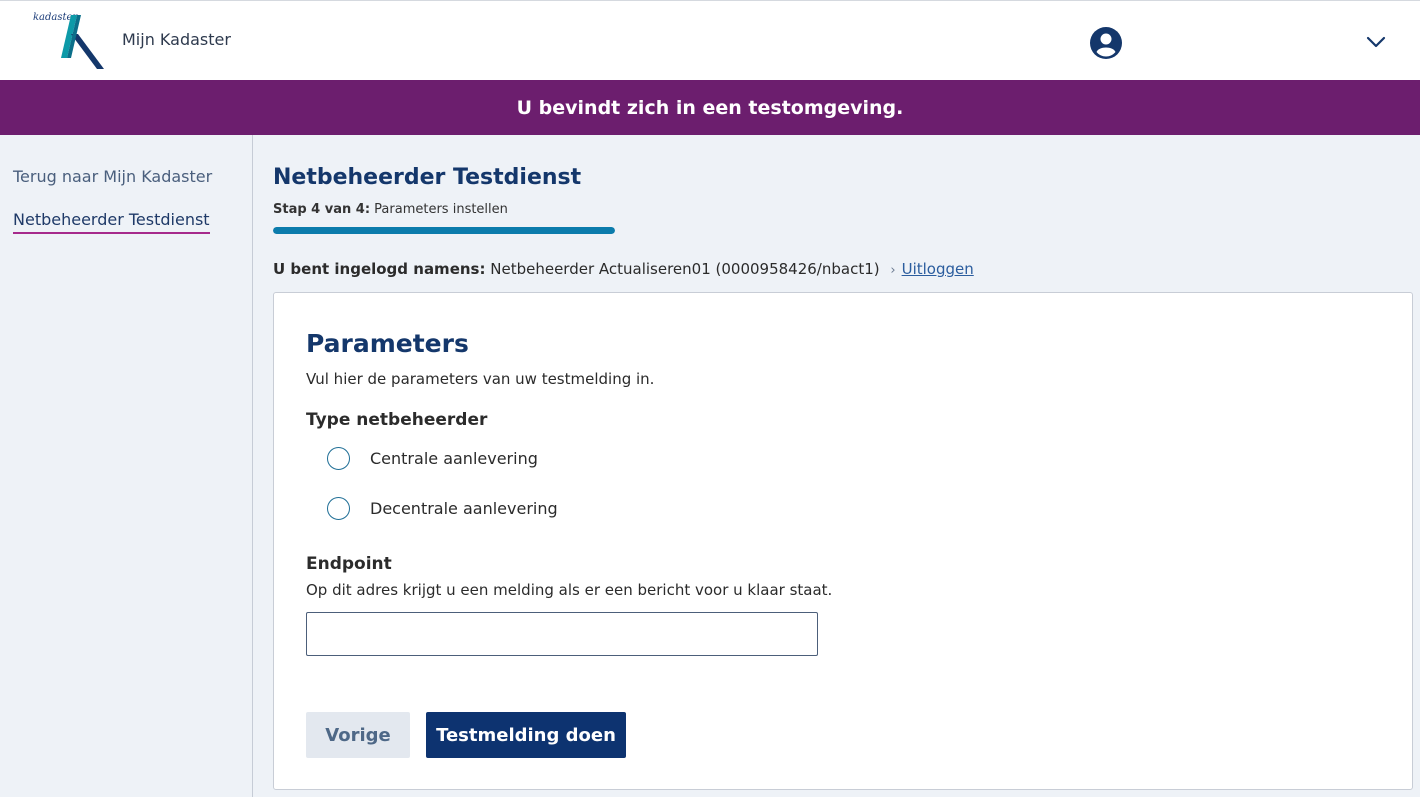 The image size is (1420, 797). What do you see at coordinates (710, 40) in the screenshot?
I see `top-header: kadaster Mijn Kadaster` at bounding box center [710, 40].